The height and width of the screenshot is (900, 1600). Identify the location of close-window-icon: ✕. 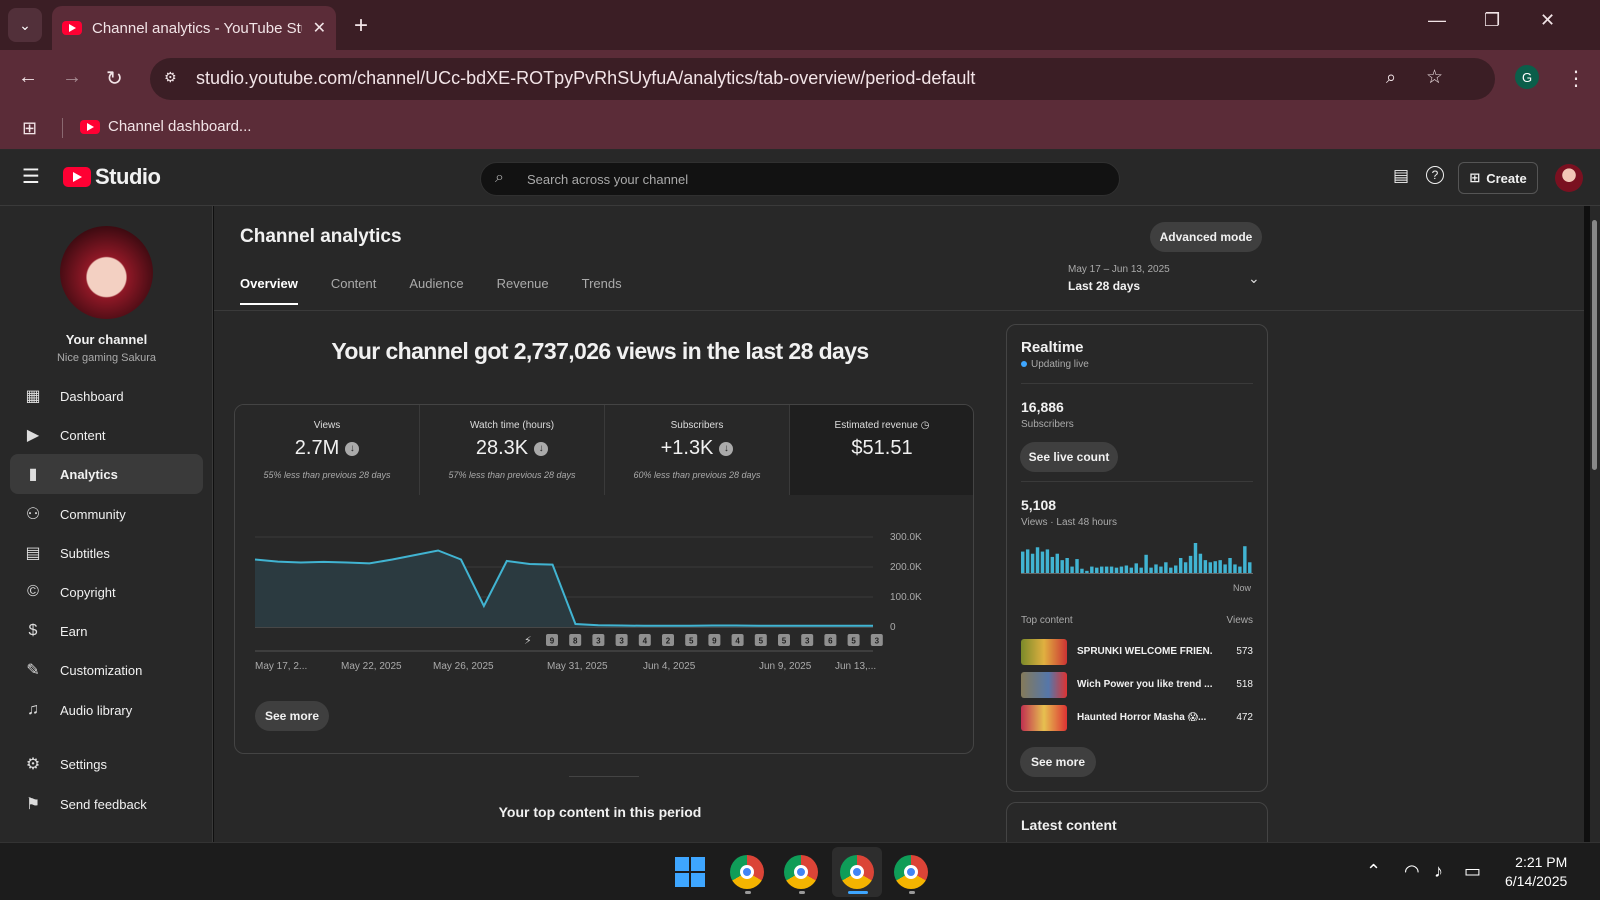
(1547, 20).